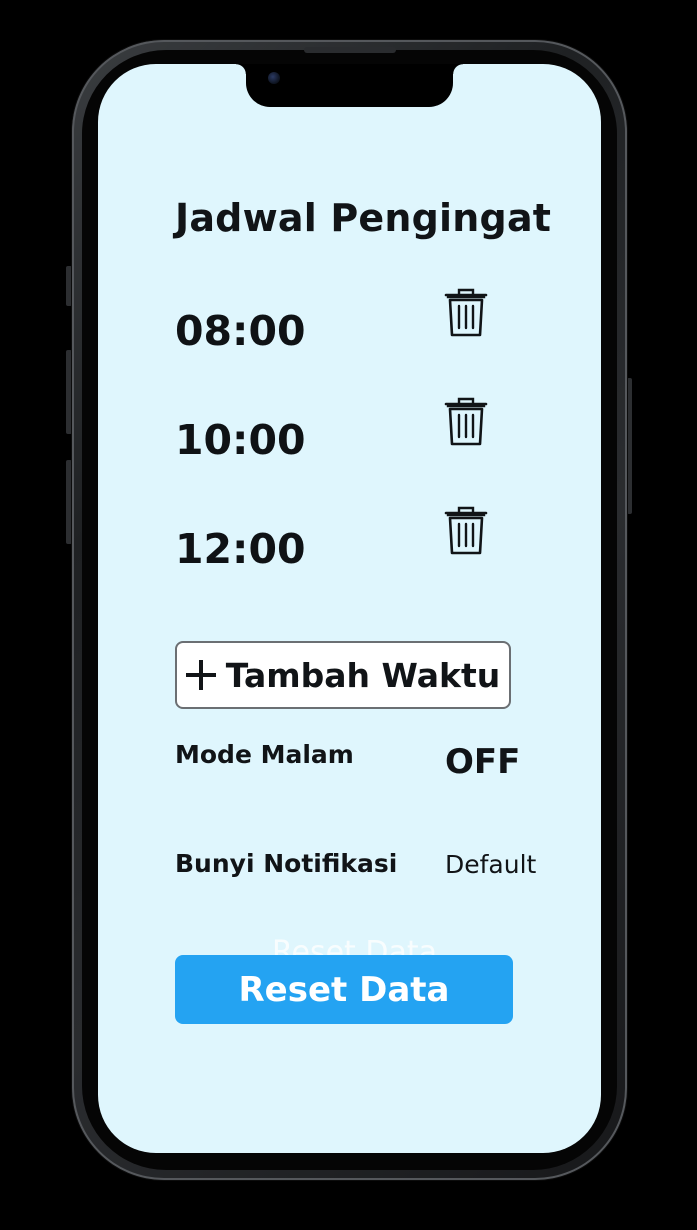 The image size is (697, 1230). What do you see at coordinates (200, 675) in the screenshot?
I see `plus-icon` at bounding box center [200, 675].